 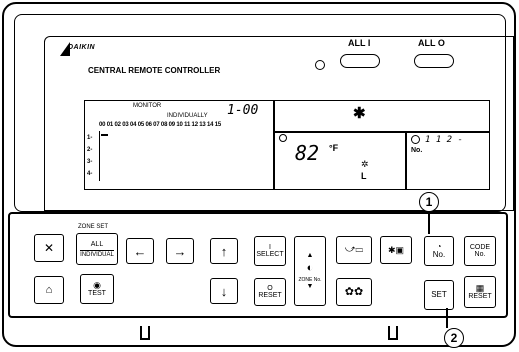 I want to click on individual-label: INDIVIDUAL, so click(x=97, y=253).